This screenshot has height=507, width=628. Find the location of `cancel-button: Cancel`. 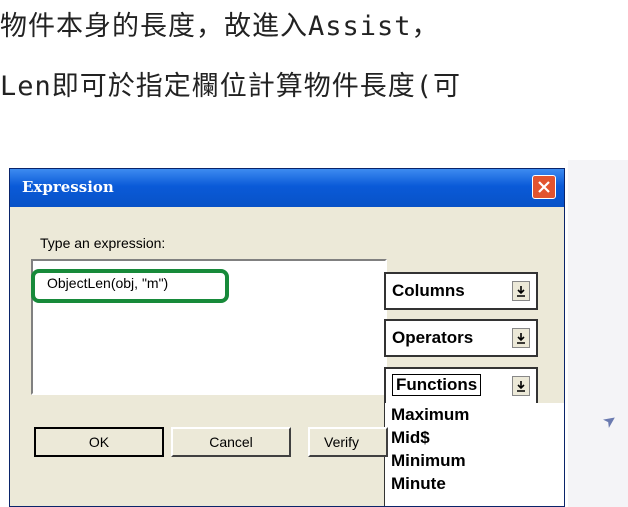

cancel-button: Cancel is located at coordinates (231, 442).